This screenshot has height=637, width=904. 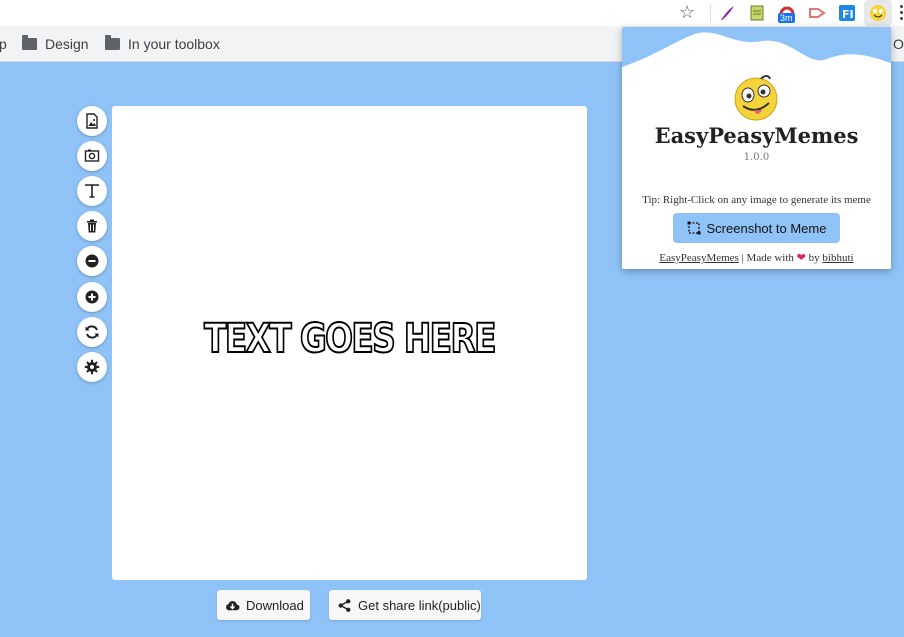 I want to click on share-label: Get share link(public), so click(x=419, y=605).